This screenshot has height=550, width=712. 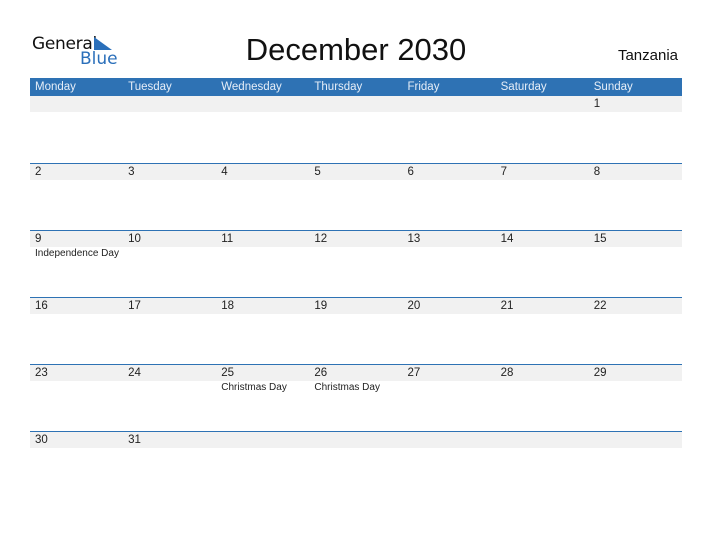 I want to click on week-cells: 16 17 18 19 20 21 22, so click(x=356, y=306).